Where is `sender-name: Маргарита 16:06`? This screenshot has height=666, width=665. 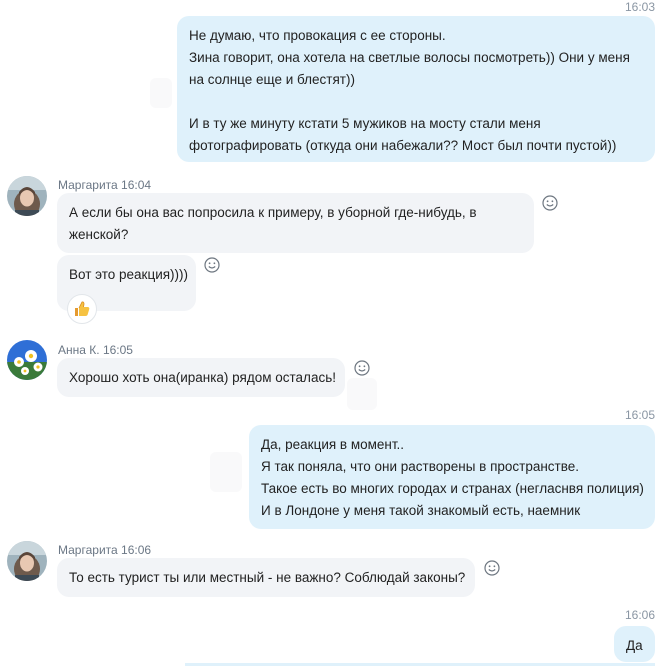
sender-name: Маргарита 16:06 is located at coordinates (104, 550).